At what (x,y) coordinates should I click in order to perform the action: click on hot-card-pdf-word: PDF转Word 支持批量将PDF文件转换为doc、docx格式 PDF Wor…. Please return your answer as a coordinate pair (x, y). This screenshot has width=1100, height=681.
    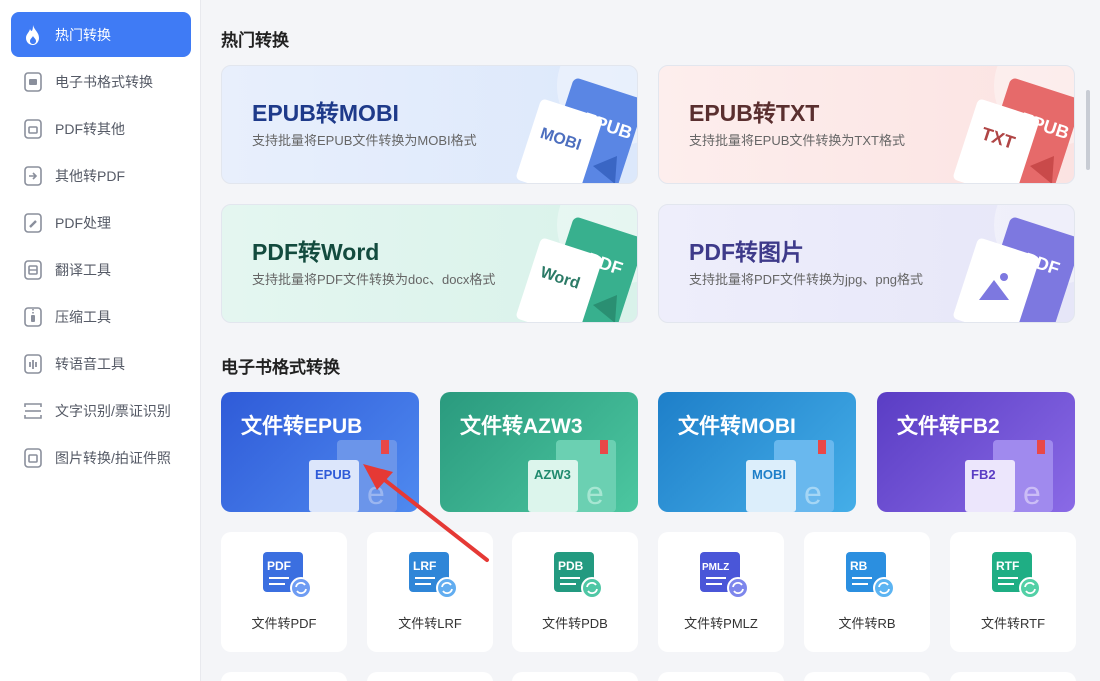
    Looking at the image, I should click on (429, 263).